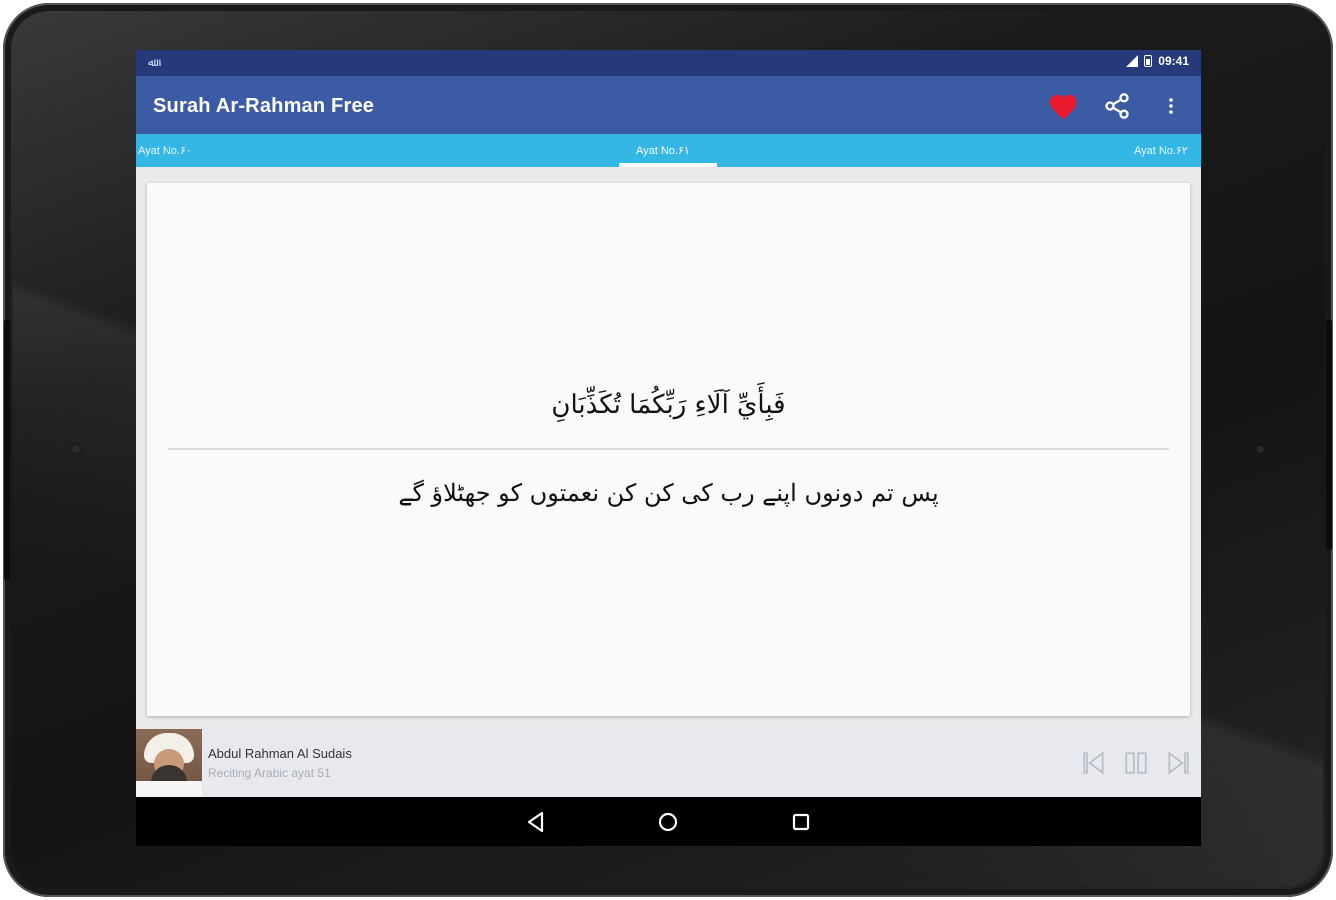 This screenshot has height=900, width=1336. Describe the element at coordinates (76, 449) in the screenshot. I see `front-camera-icon` at that location.